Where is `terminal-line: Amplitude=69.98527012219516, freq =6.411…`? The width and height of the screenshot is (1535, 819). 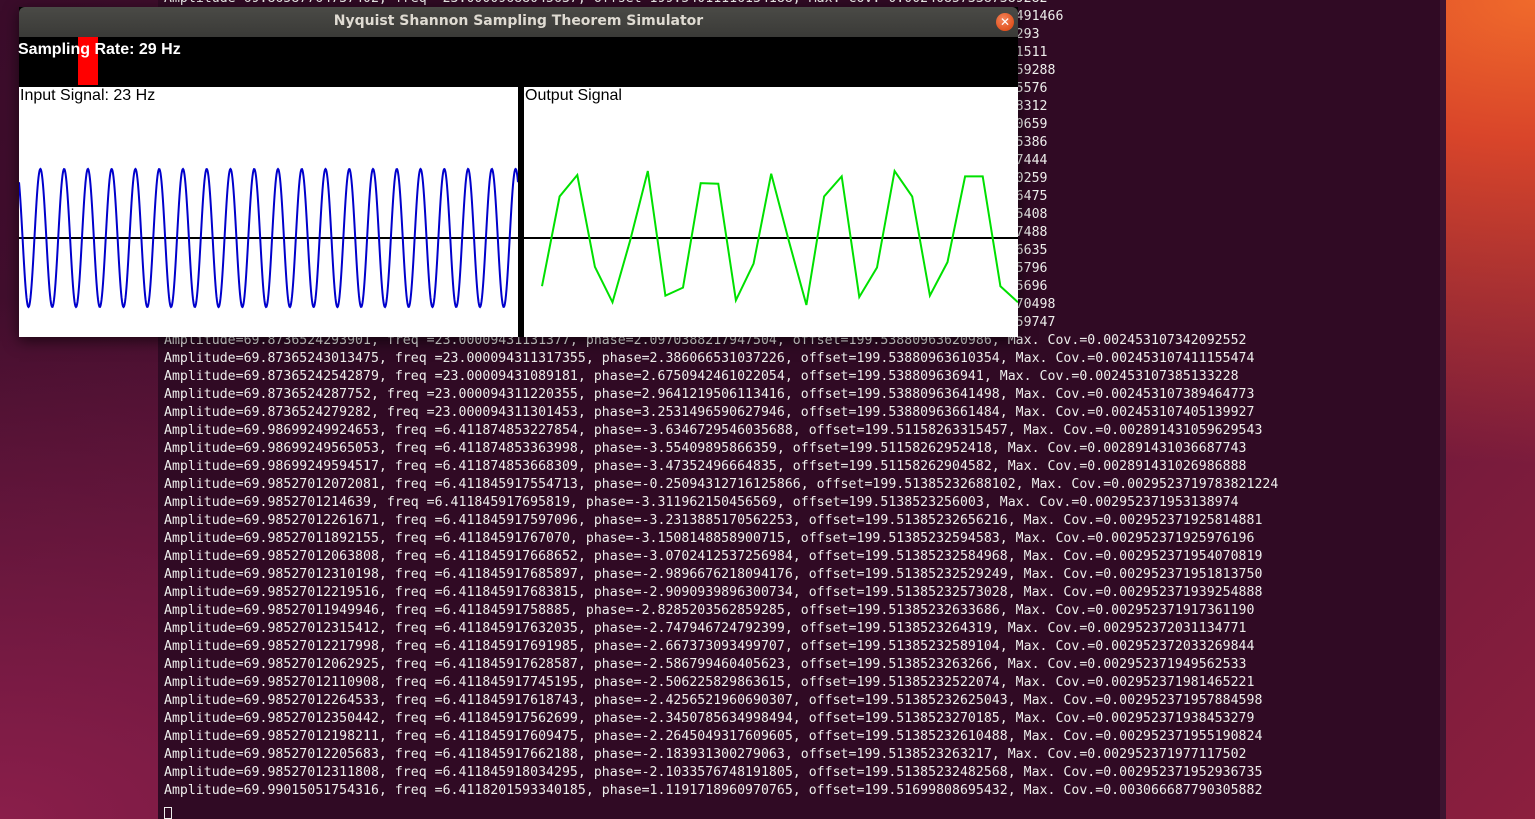
terminal-line: Amplitude=69.98527012219516, freq =6.411… is located at coordinates (713, 592).